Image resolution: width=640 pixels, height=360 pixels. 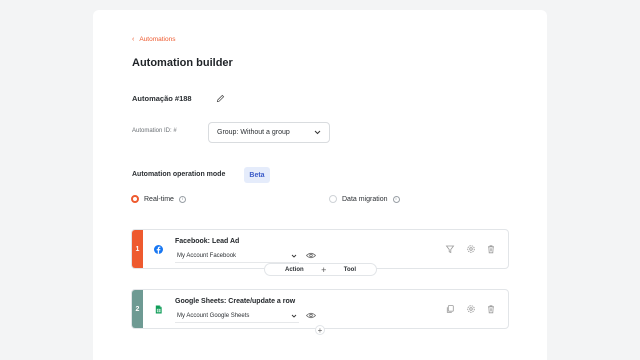 I want to click on add-step-button: +, so click(x=320, y=330).